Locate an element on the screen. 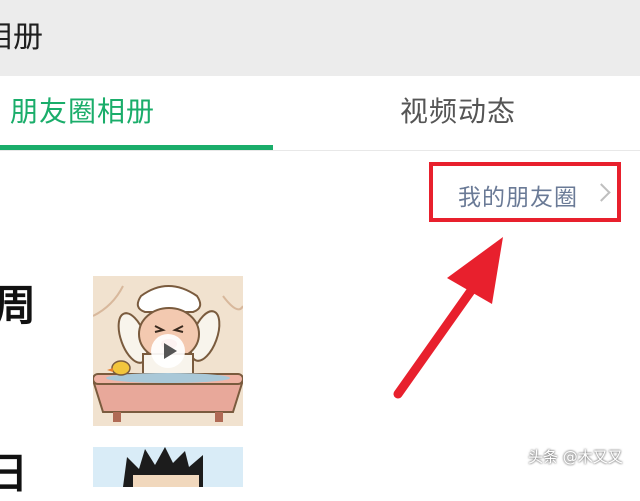 The image size is (640, 501). play-icon is located at coordinates (168, 351).